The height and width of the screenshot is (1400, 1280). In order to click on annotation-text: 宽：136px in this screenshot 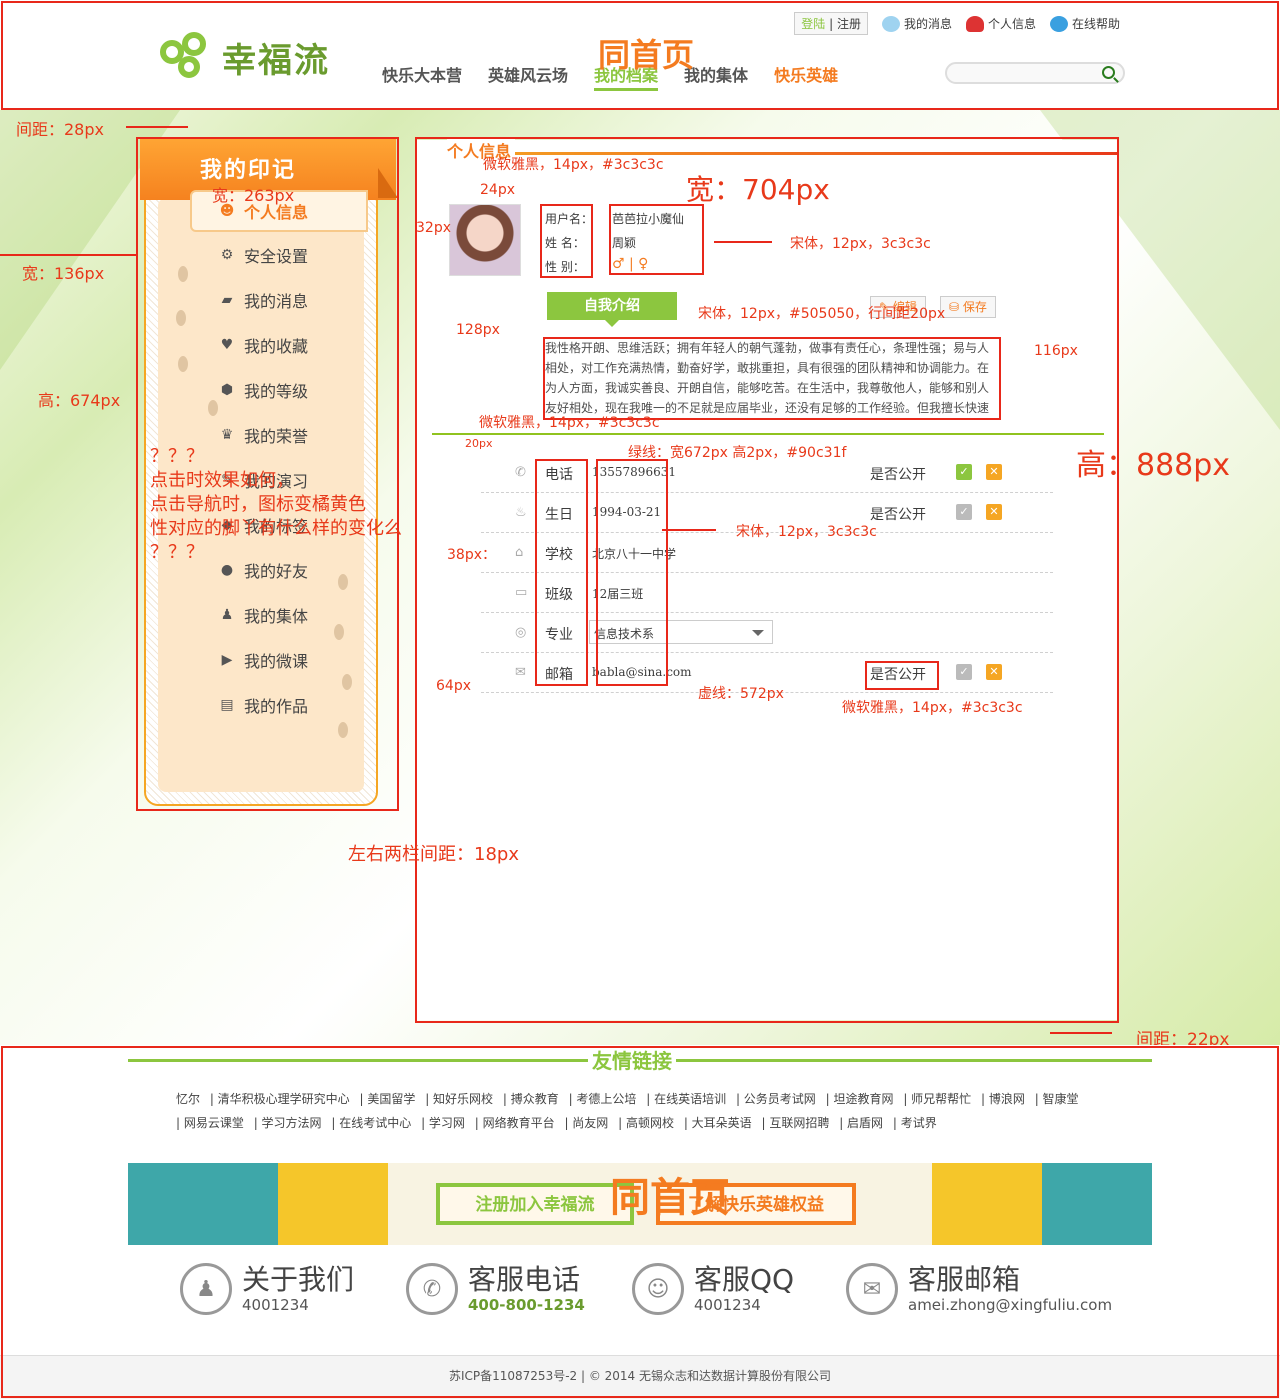, I will do `click(63, 273)`.